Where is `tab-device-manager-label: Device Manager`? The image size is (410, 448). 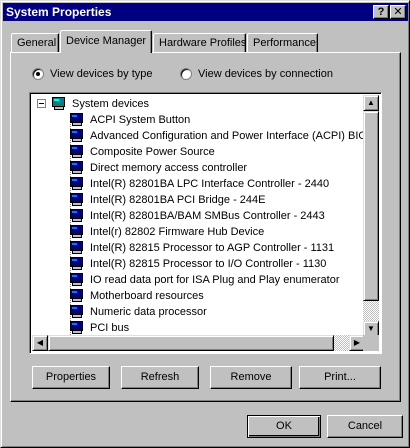
tab-device-manager-label: Device Manager is located at coordinates (106, 41).